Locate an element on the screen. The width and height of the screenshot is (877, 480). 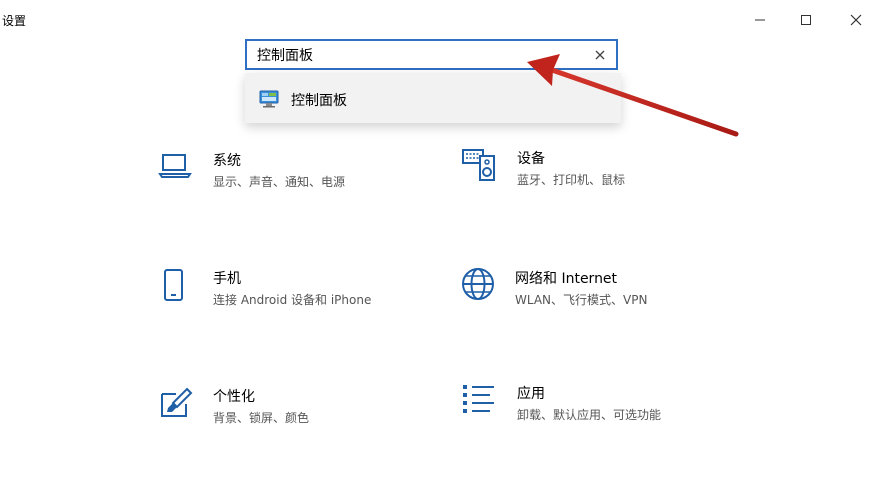
minimize-button is located at coordinates (760, 20).